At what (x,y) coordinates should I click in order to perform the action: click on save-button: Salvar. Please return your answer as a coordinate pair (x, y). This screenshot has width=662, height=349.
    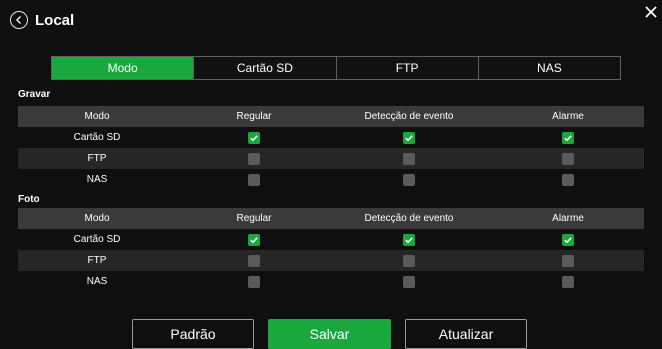
    Looking at the image, I should click on (329, 334).